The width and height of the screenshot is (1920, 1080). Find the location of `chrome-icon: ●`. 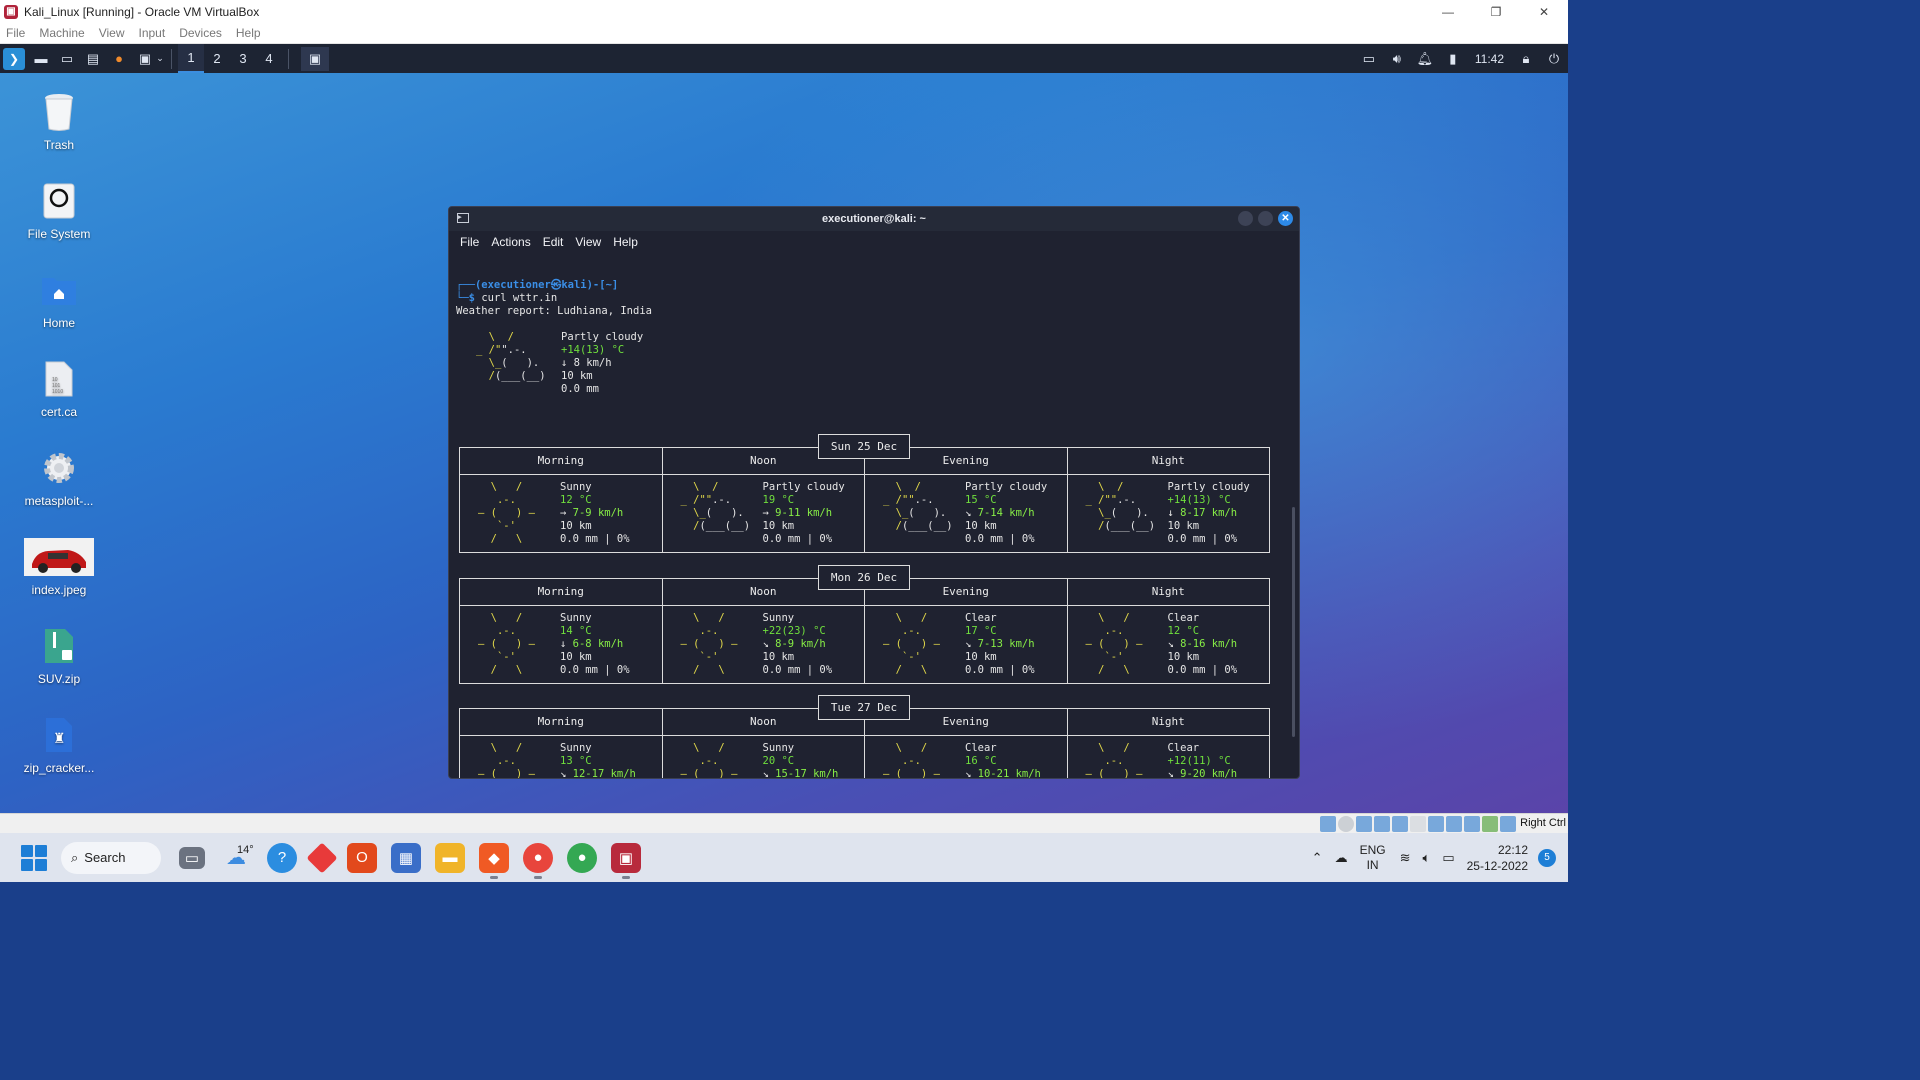

chrome-icon: ● is located at coordinates (538, 860).